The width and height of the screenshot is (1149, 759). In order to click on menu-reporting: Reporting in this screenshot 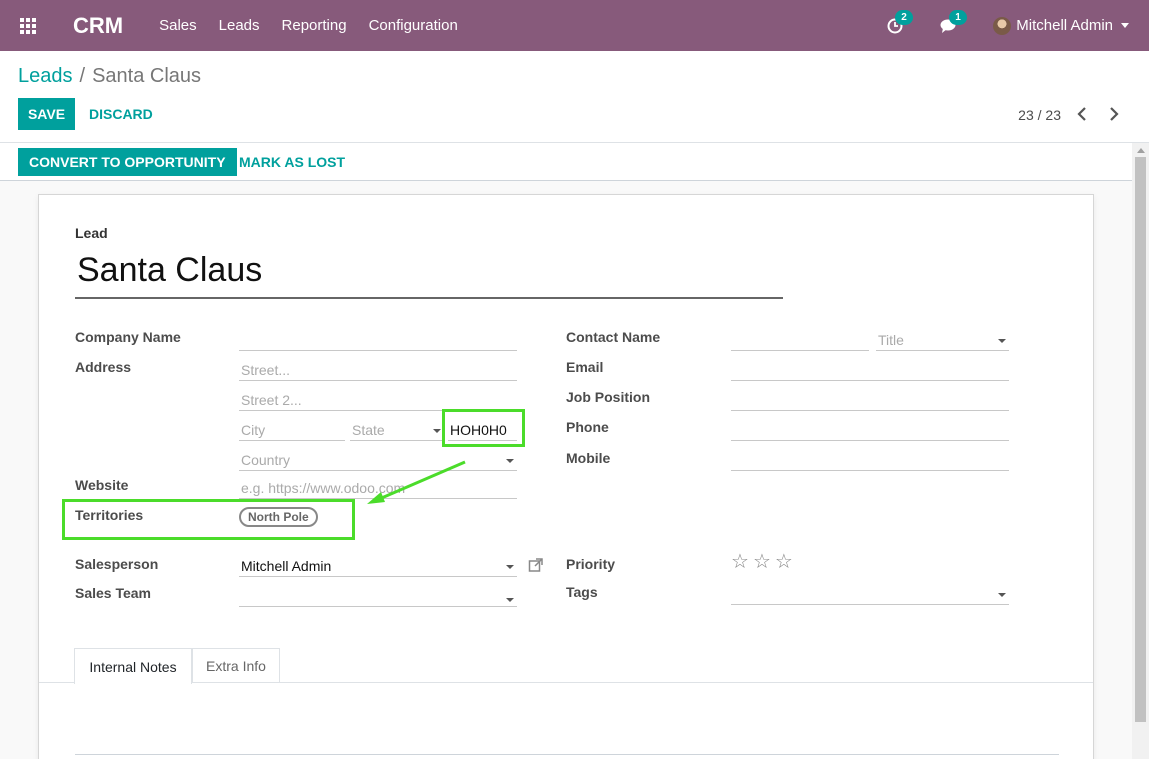, I will do `click(314, 25)`.